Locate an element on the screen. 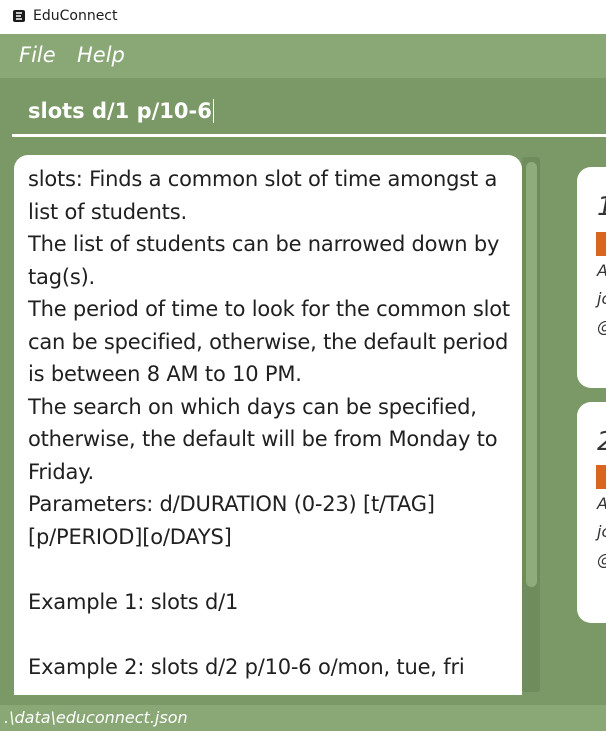 The image size is (606, 731). command-input: slots d/1 p/10-6 is located at coordinates (120, 111).